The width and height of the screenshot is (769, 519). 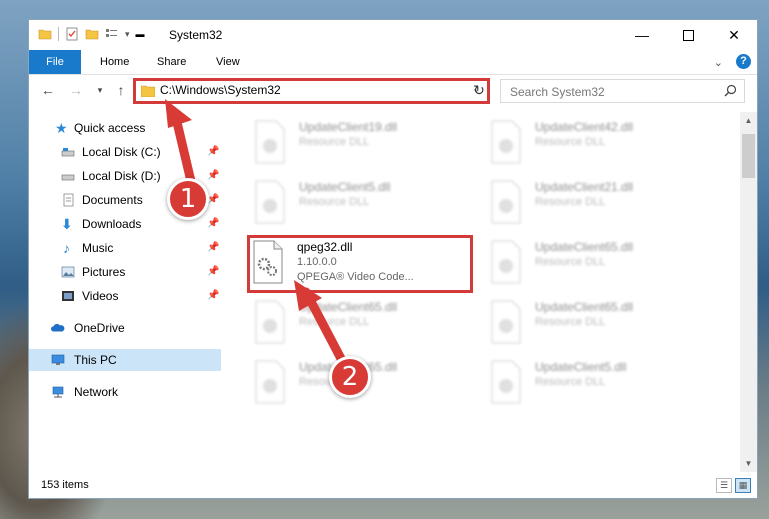 What do you see at coordinates (369, 148) in the screenshot?
I see `file-item: UpdateClient19.dll Resource DLL` at bounding box center [369, 148].